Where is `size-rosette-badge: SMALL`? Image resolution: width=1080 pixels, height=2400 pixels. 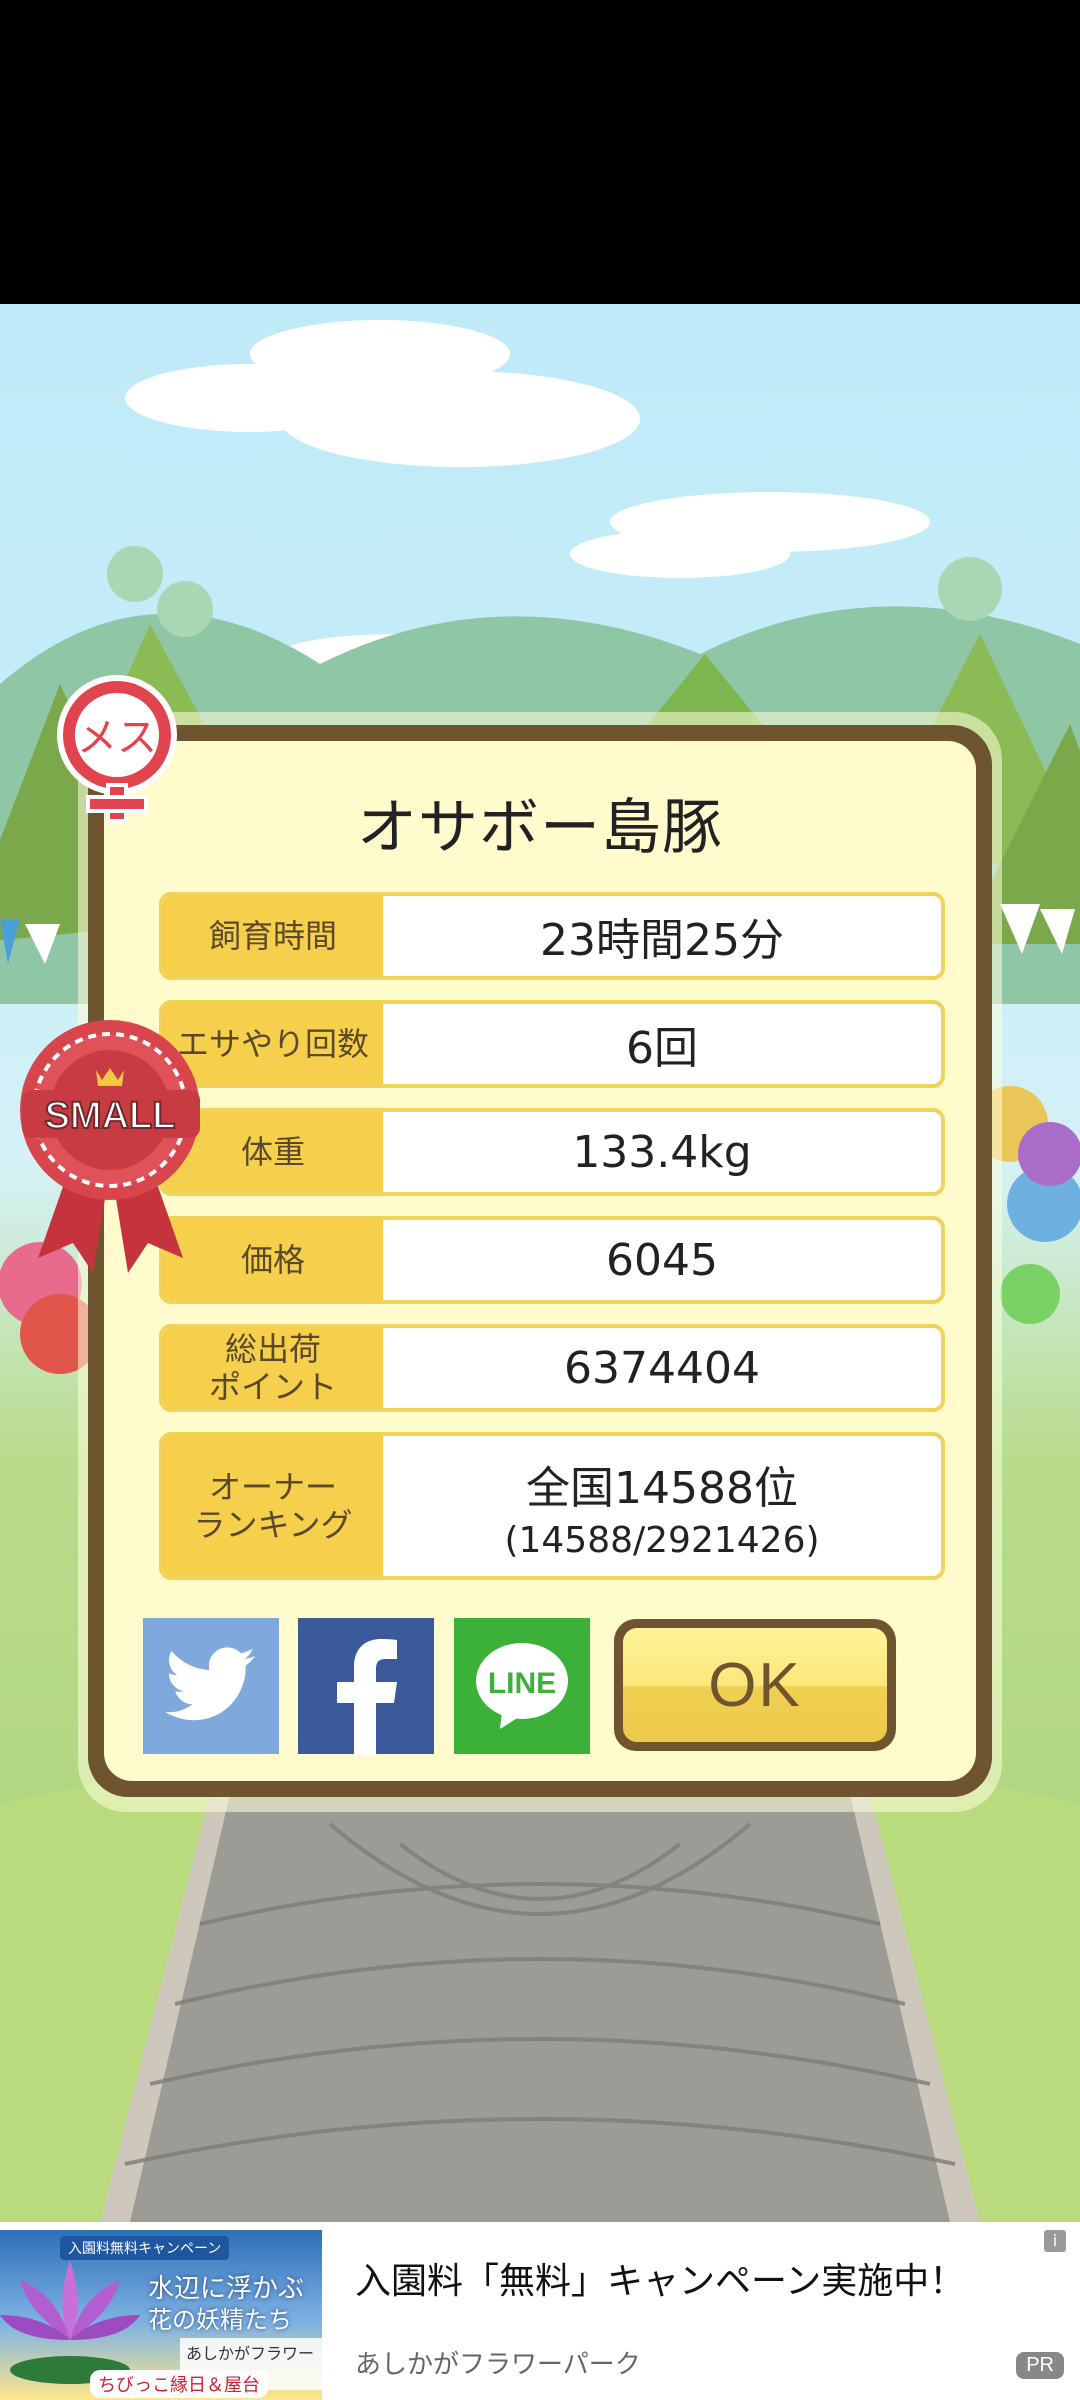
size-rosette-badge: SMALL is located at coordinates (110, 1145).